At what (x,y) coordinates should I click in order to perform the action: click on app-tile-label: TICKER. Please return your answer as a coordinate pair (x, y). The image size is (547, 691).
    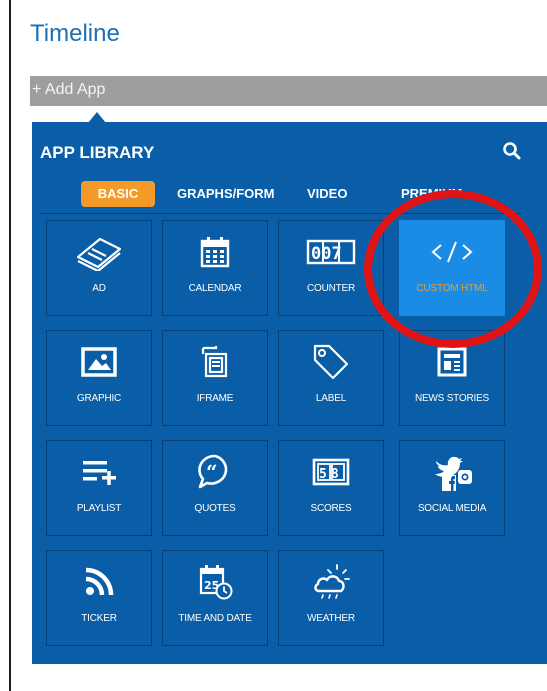
    Looking at the image, I should click on (99, 618).